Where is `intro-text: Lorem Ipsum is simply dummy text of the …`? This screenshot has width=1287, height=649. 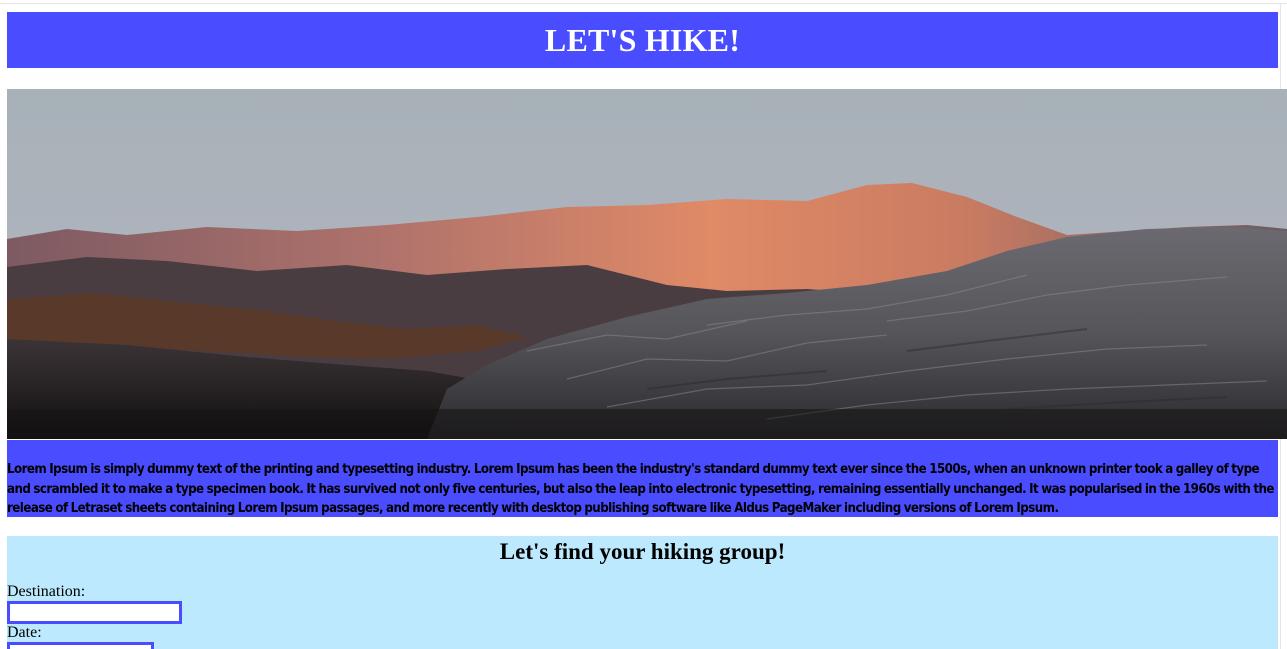 intro-text: Lorem Ipsum is simply dummy text of the … is located at coordinates (640, 489).